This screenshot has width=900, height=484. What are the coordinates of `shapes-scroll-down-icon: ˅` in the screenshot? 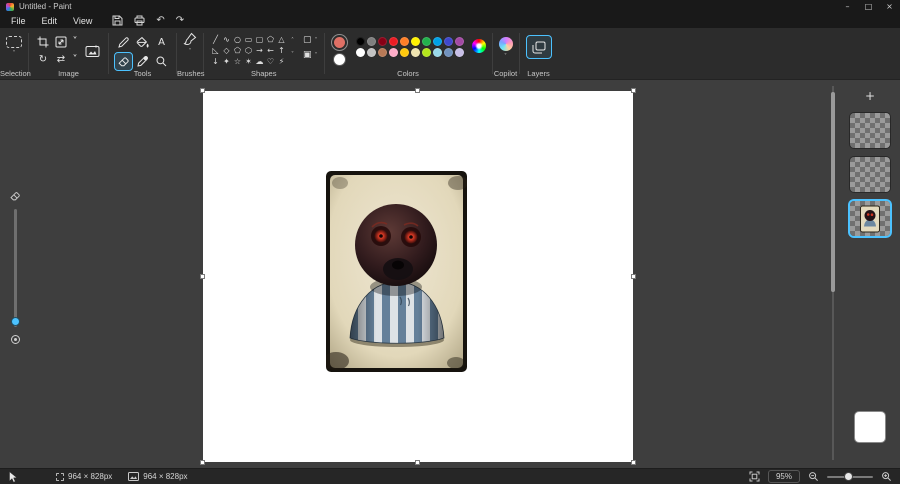 It's located at (292, 55).